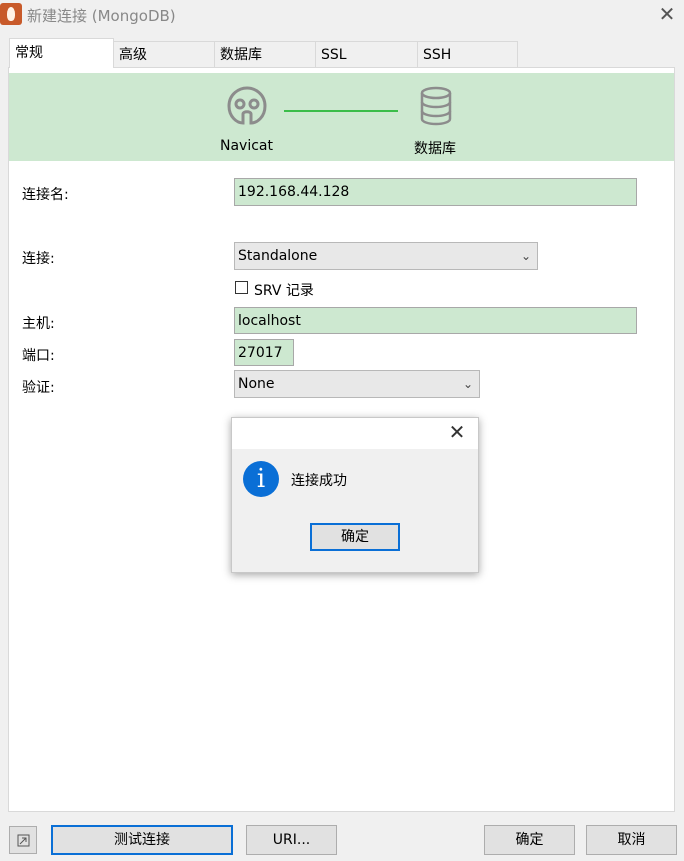 This screenshot has height=861, width=684. I want to click on dialog-ok-button: 确定, so click(355, 537).